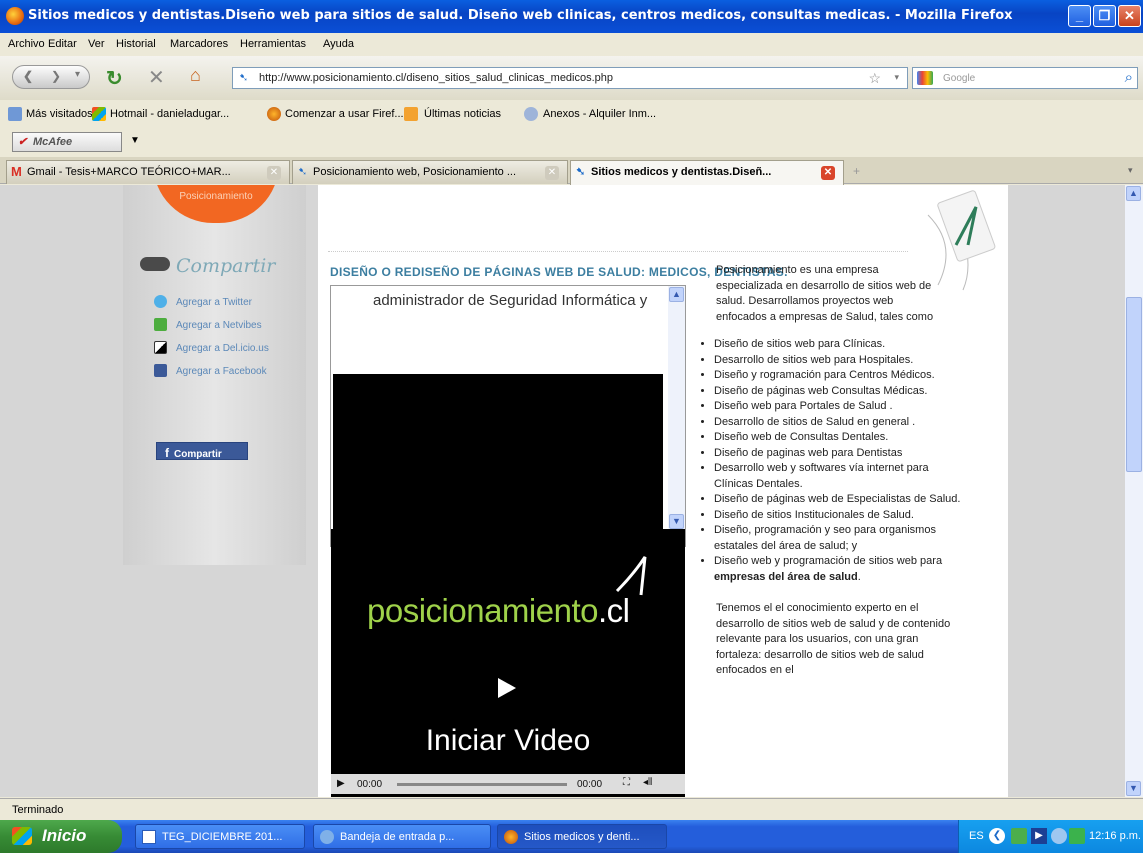 This screenshot has width=1143, height=853. I want to click on facebook-share-button: f Compartir, so click(202, 451).